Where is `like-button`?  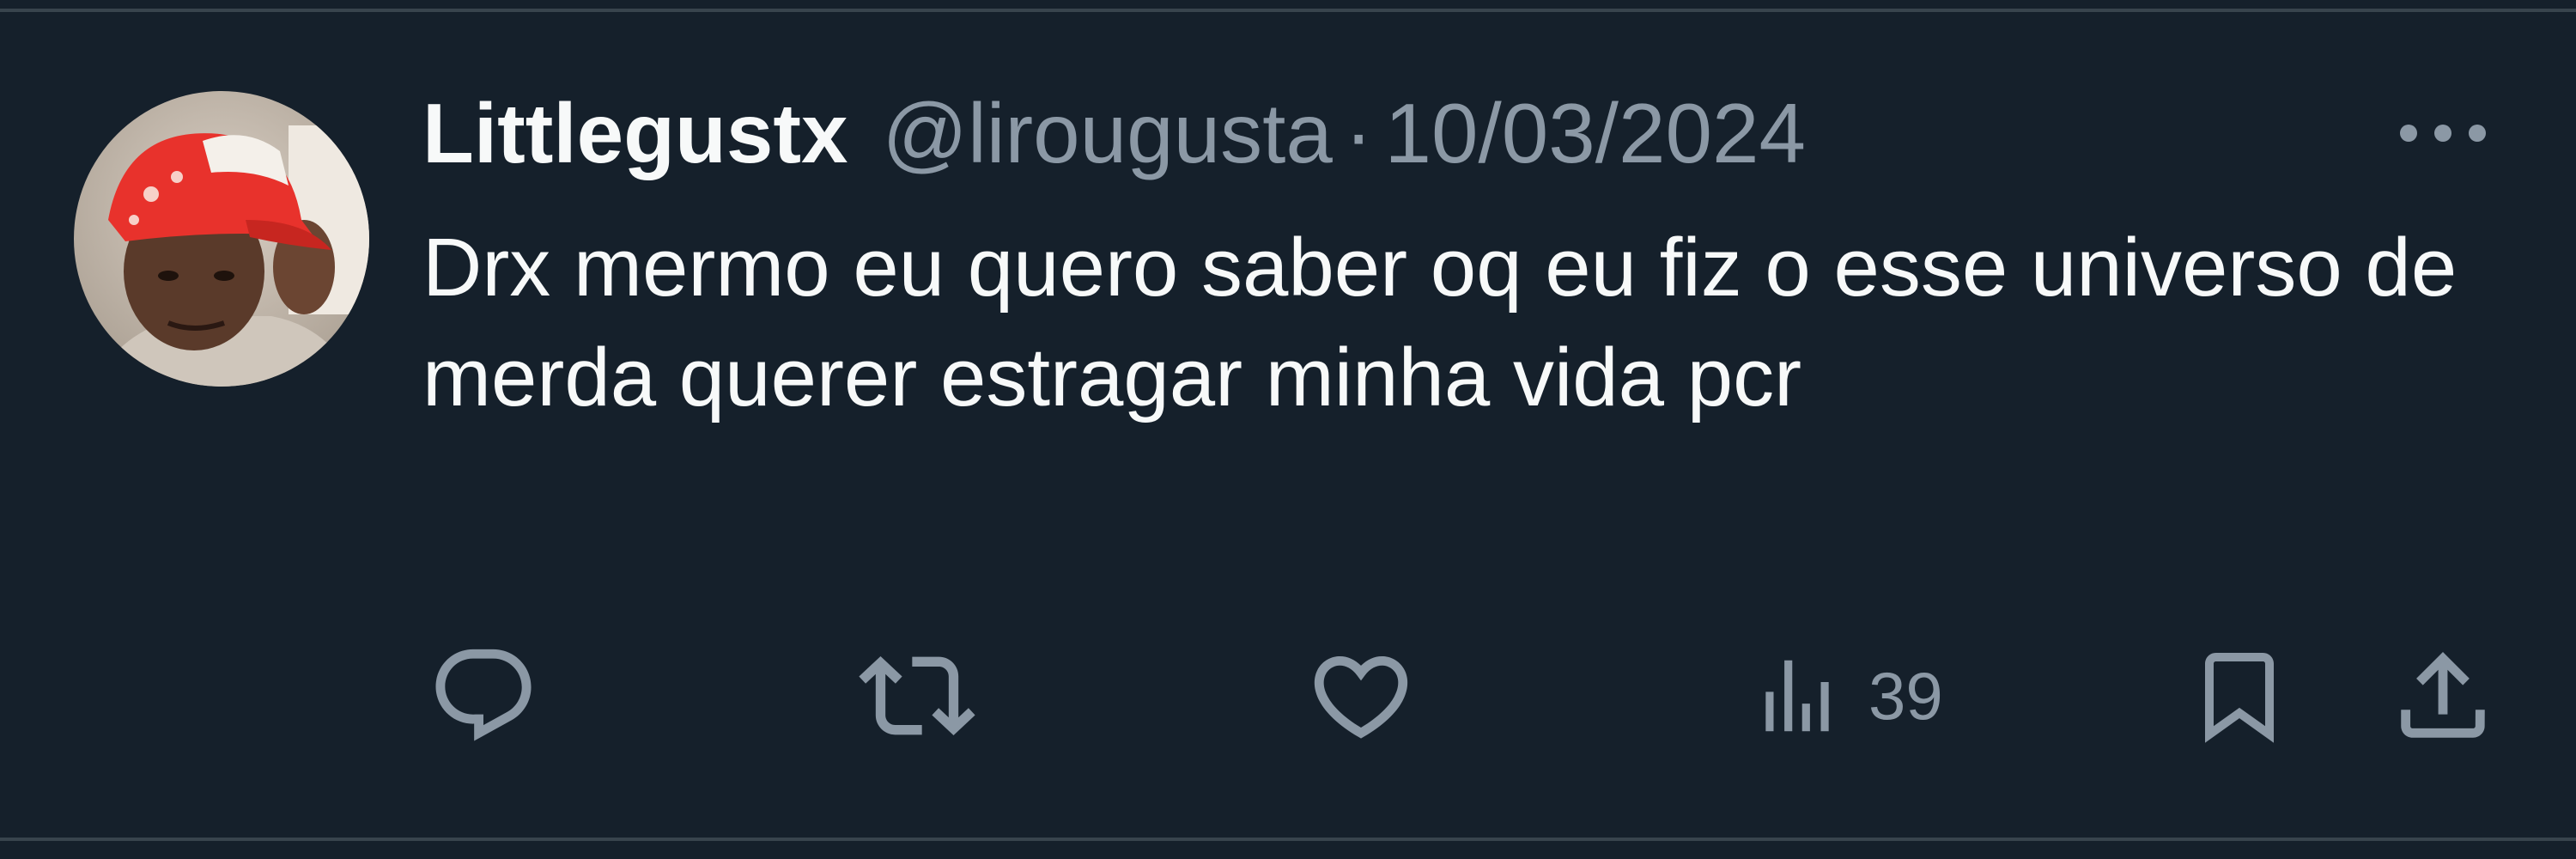
like-button is located at coordinates (1361, 696).